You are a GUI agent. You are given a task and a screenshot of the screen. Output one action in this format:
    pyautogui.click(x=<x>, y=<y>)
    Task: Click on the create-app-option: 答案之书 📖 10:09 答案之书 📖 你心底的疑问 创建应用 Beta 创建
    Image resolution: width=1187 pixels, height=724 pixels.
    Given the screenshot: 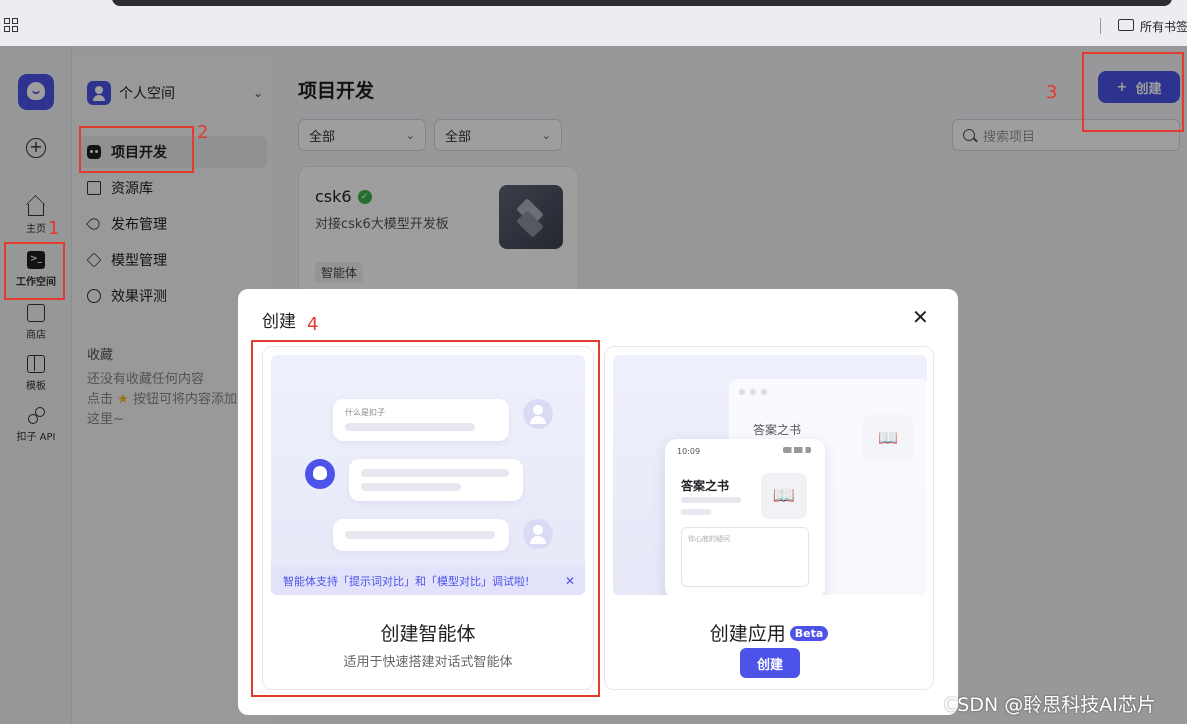 What is the action you would take?
    pyautogui.click(x=769, y=518)
    